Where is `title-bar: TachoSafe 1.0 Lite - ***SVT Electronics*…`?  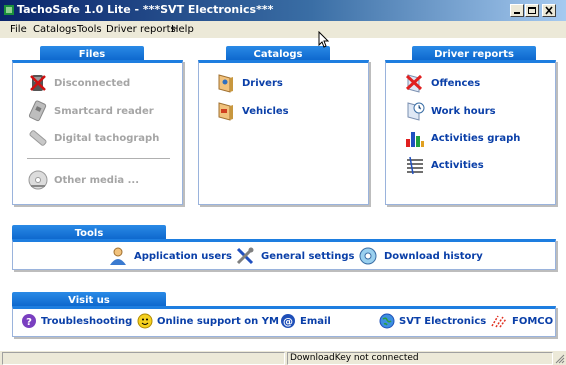
title-bar: TachoSafe 1.0 Lite - ***SVT Electronics*… is located at coordinates (283, 10).